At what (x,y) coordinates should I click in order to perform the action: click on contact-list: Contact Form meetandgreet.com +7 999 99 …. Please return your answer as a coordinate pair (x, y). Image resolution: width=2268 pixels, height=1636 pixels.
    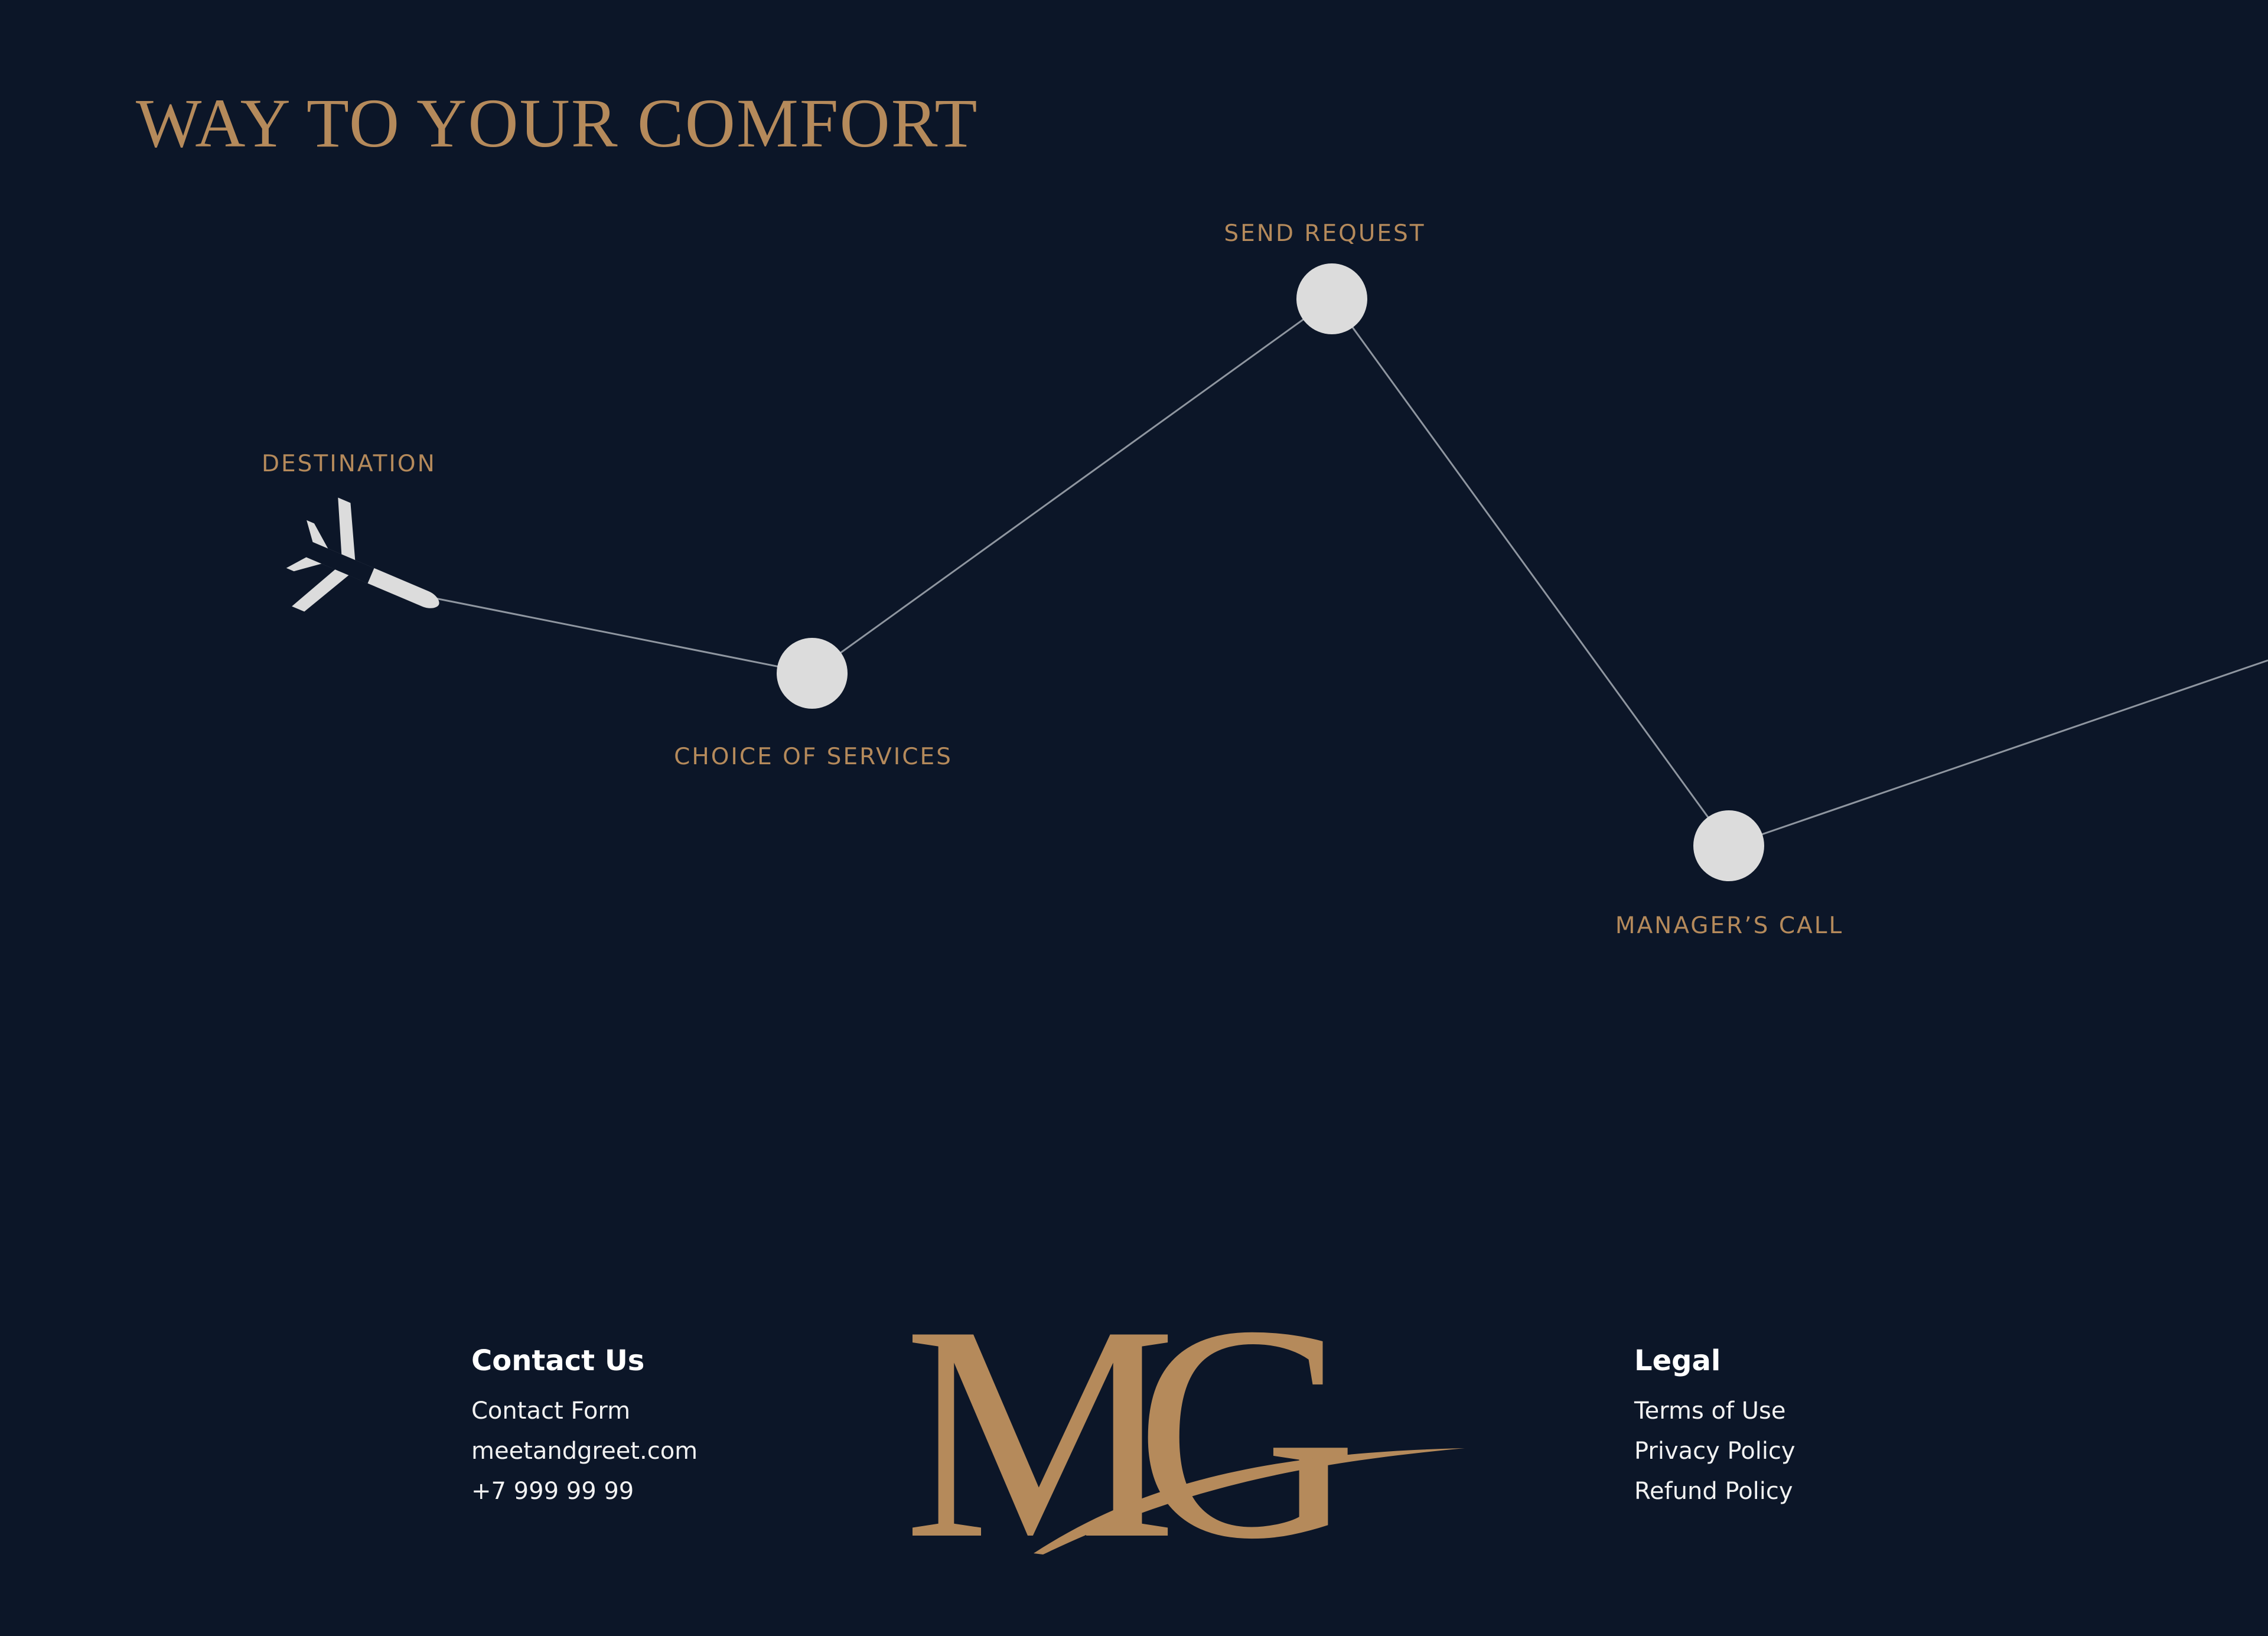
    Looking at the image, I should click on (584, 1451).